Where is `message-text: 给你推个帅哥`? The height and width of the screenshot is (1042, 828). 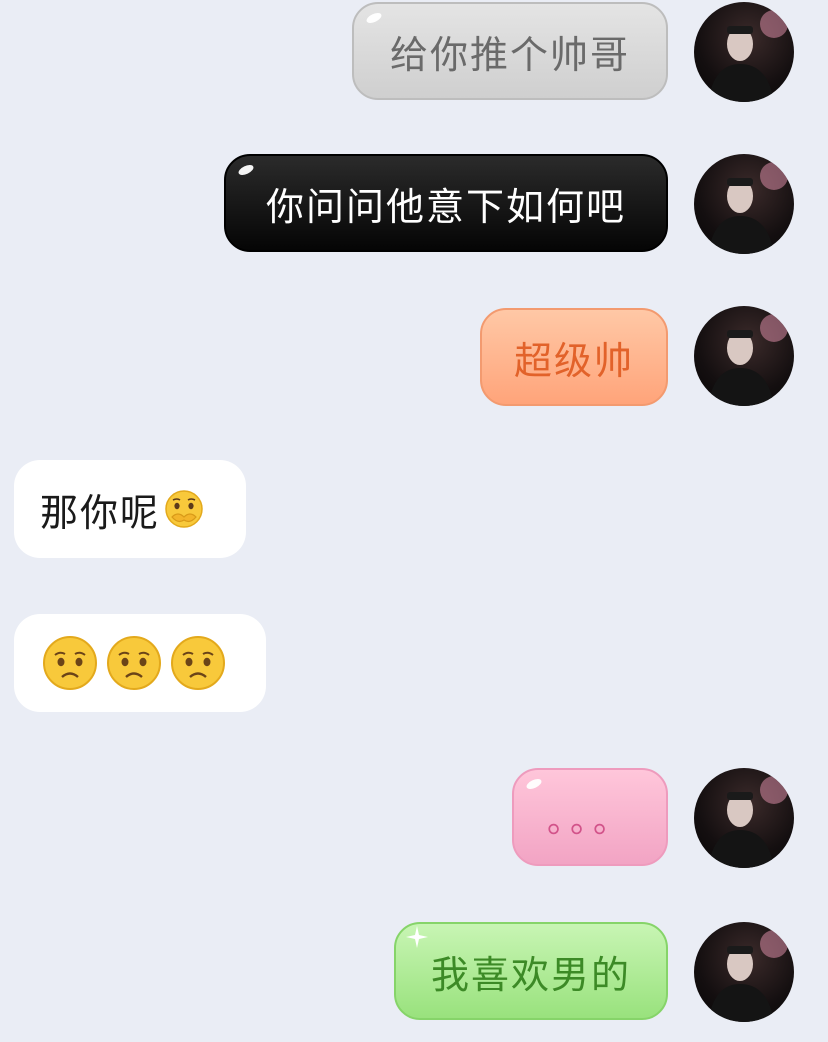
message-text: 给你推个帅哥 is located at coordinates (509, 54).